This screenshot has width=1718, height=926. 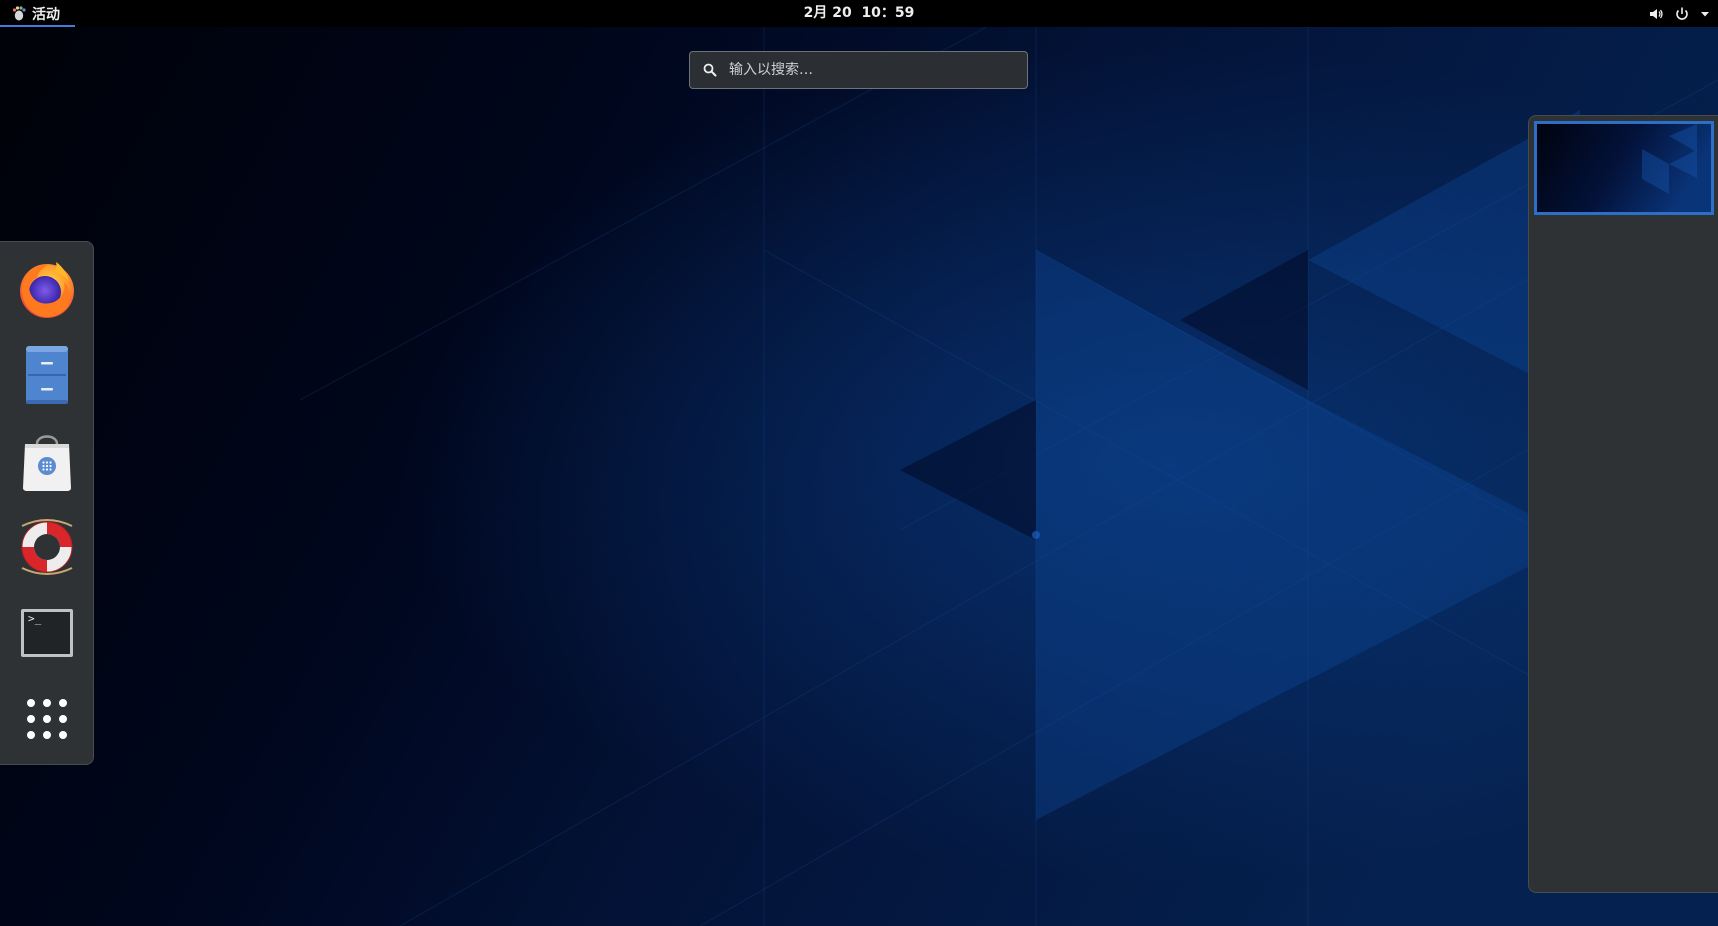 I want to click on terminal-icon: >_, so click(x=47, y=633).